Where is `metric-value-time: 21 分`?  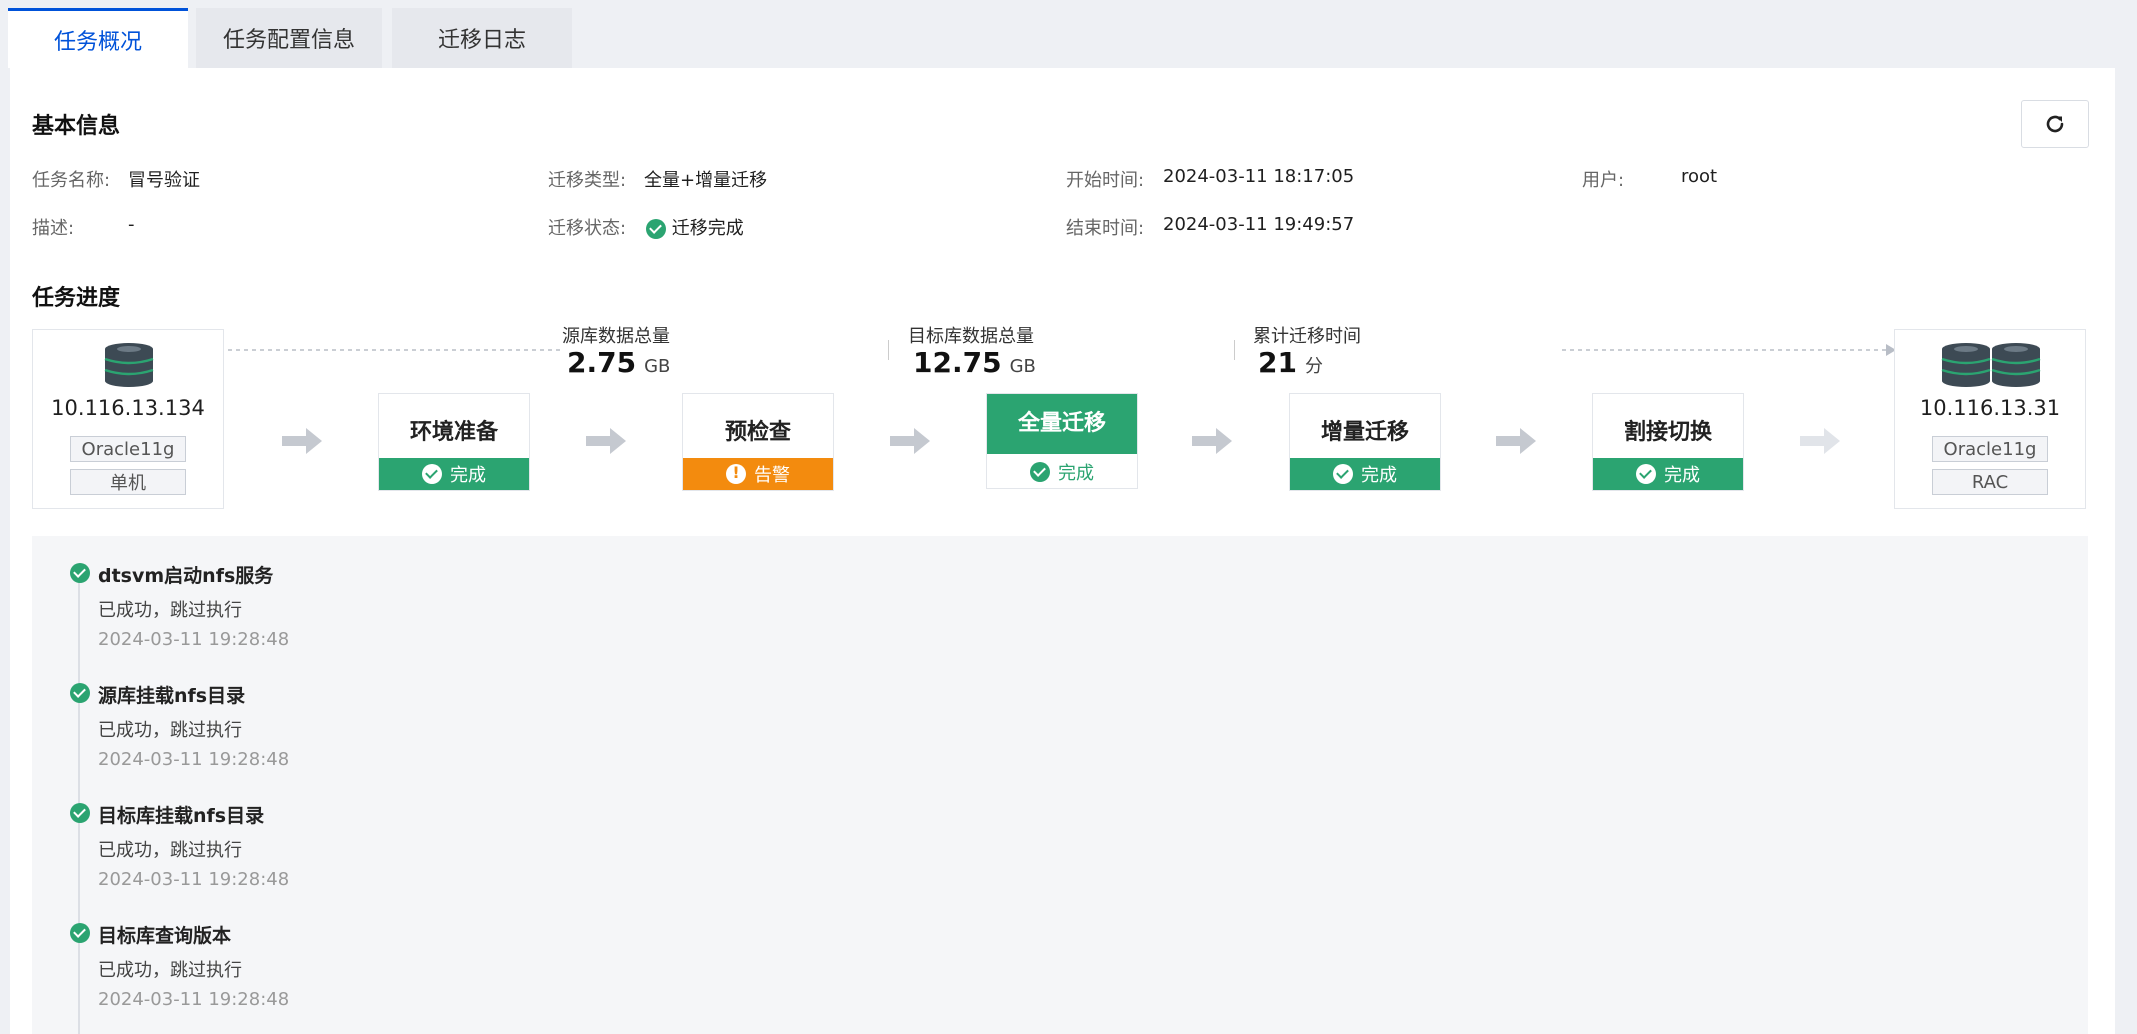
metric-value-time: 21 分 is located at coordinates (1290, 362).